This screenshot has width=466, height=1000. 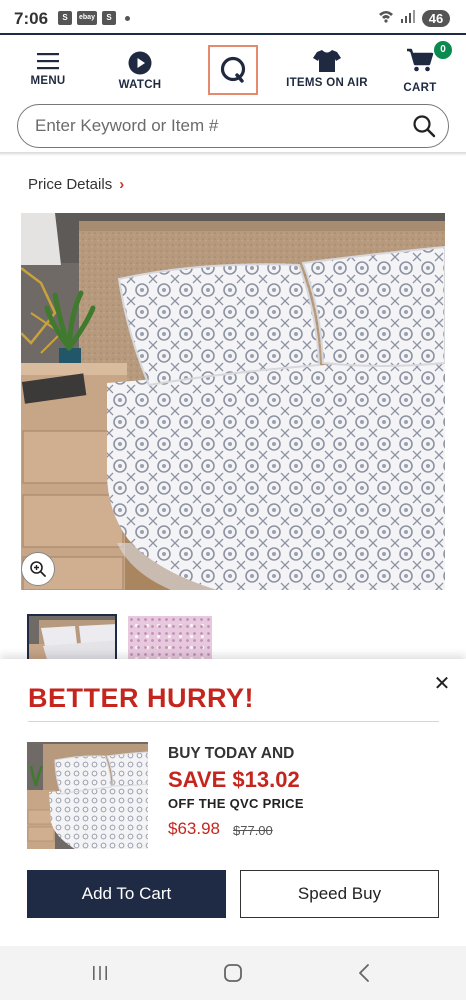 I want to click on menu-button: MENU, so click(x=48, y=69).